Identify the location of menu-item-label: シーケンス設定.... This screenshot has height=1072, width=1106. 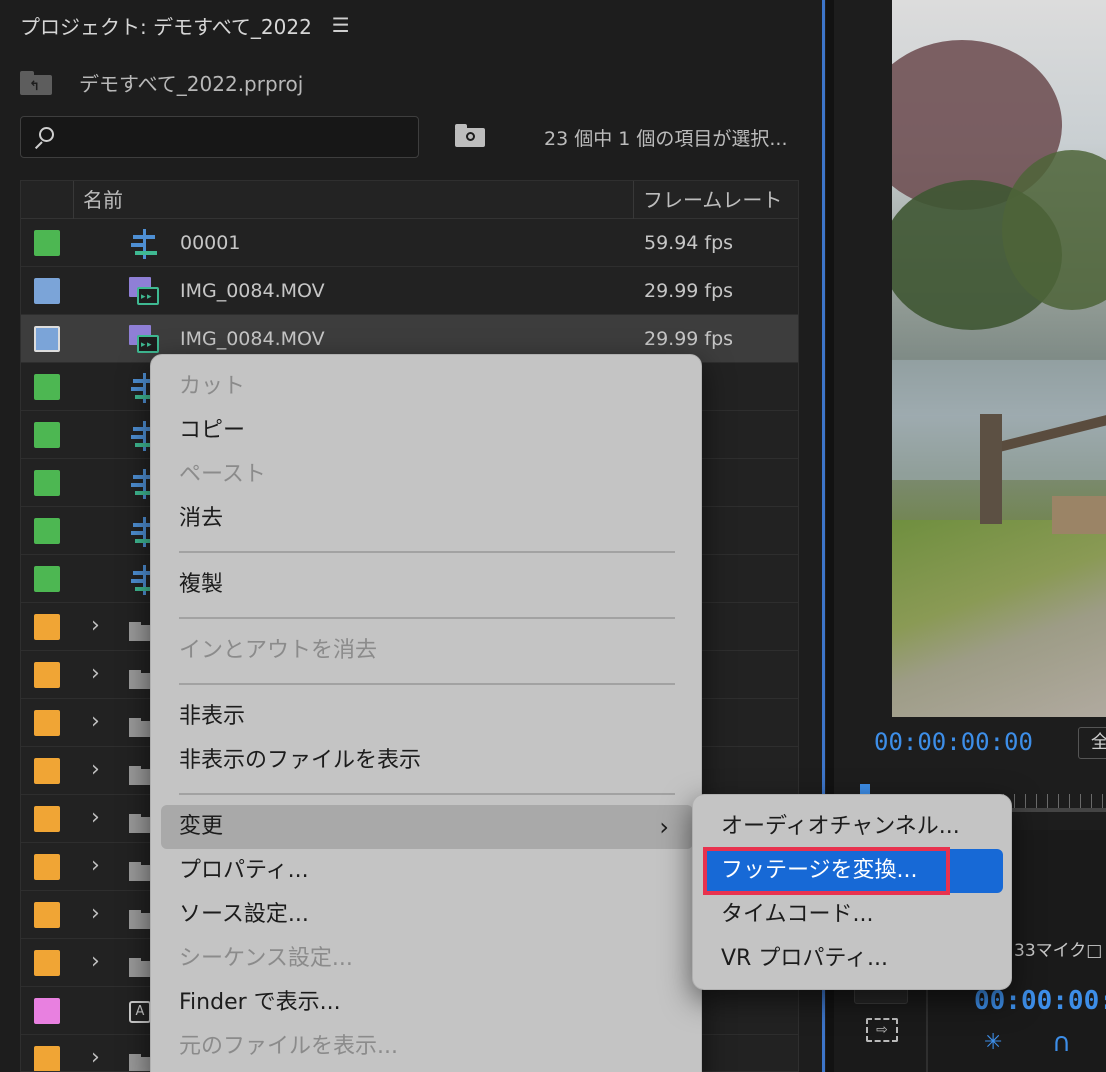
(266, 958).